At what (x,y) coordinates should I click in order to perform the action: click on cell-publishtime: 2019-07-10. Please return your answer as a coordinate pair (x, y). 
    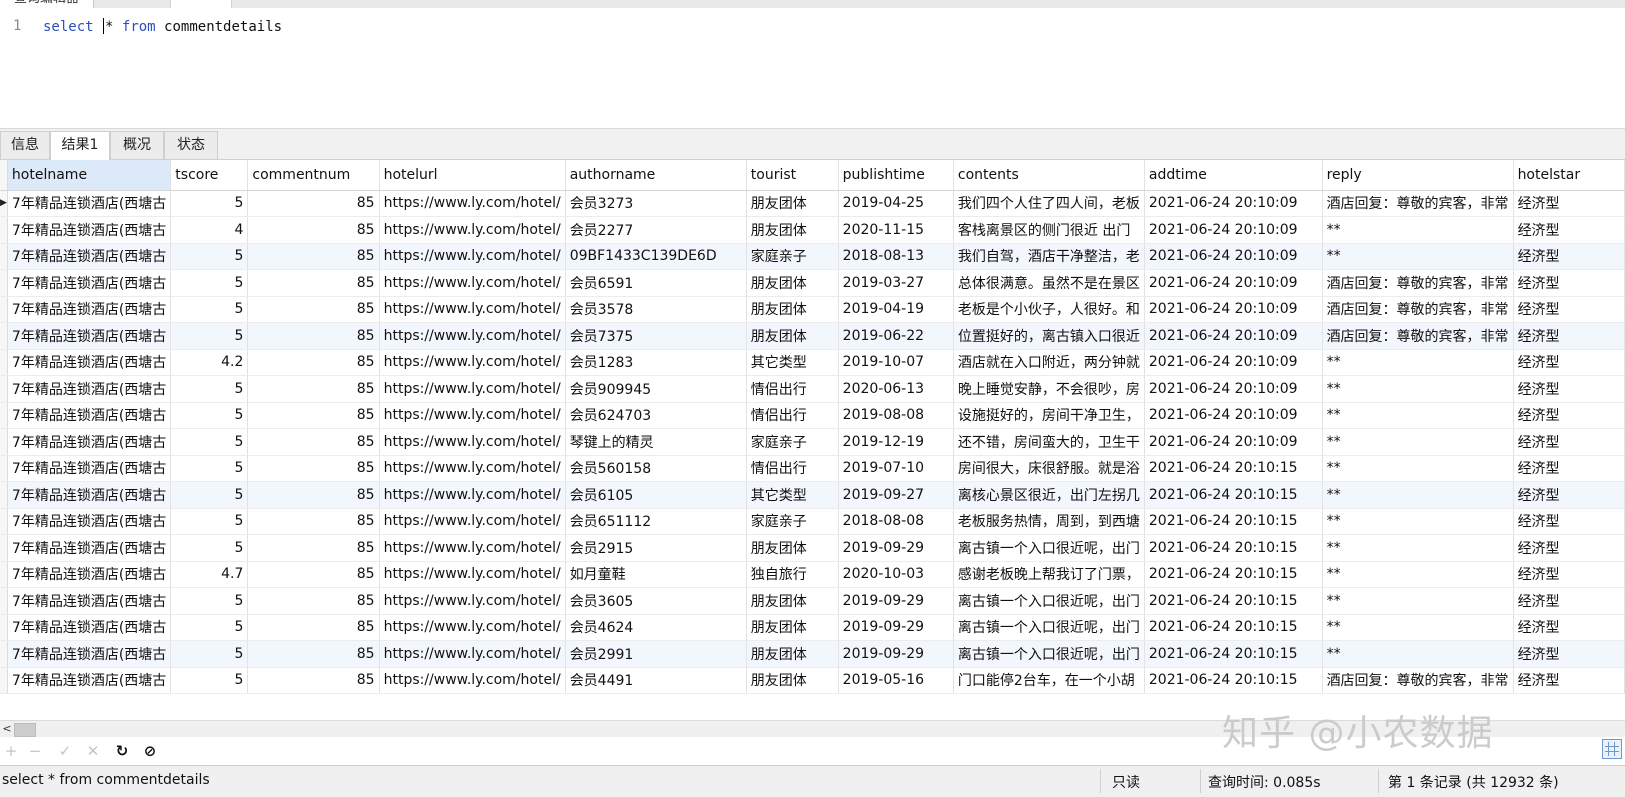
    Looking at the image, I should click on (896, 468).